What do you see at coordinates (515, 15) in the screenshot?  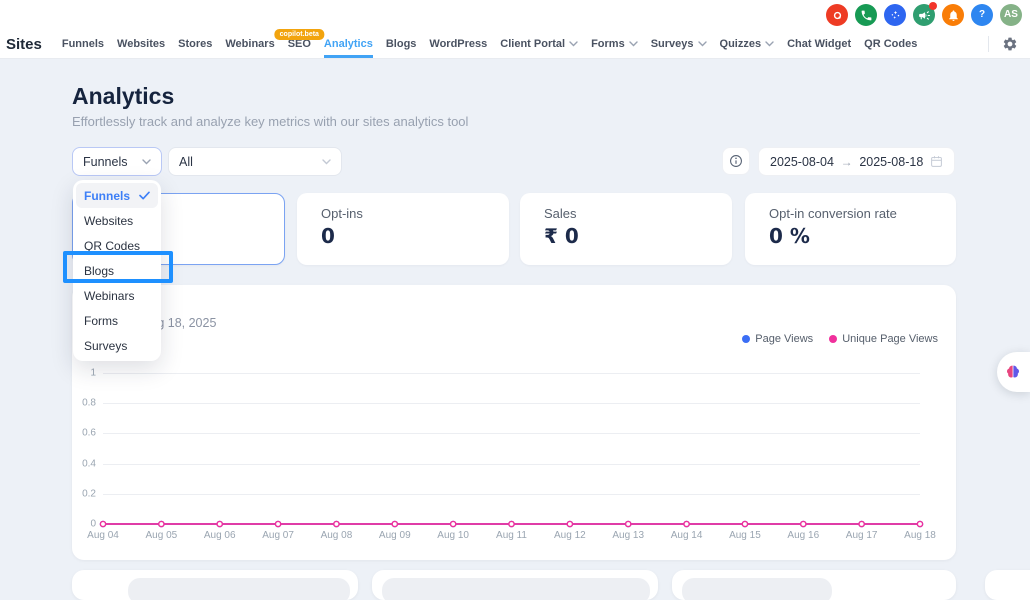 I see `top-icon-bar: ? AS` at bounding box center [515, 15].